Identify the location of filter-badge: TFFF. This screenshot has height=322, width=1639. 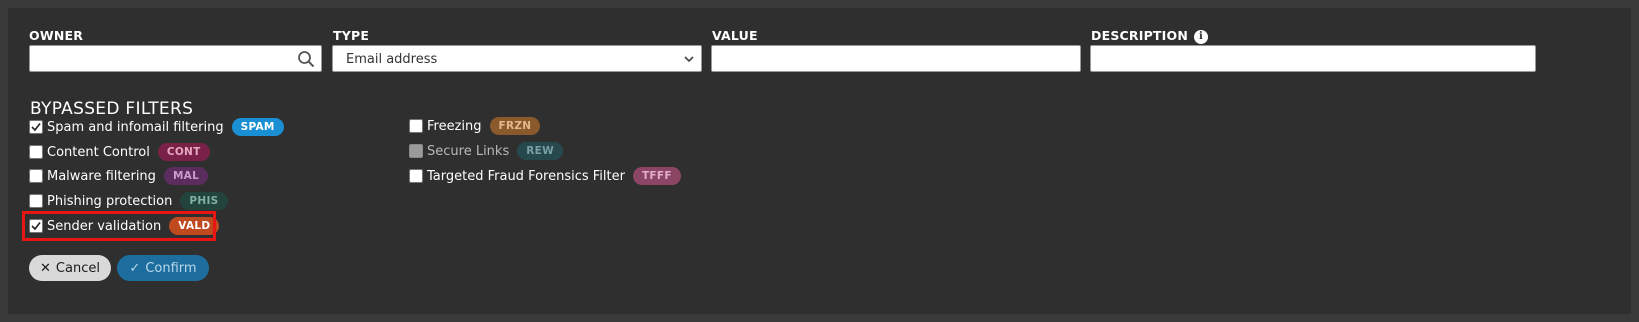
(656, 176).